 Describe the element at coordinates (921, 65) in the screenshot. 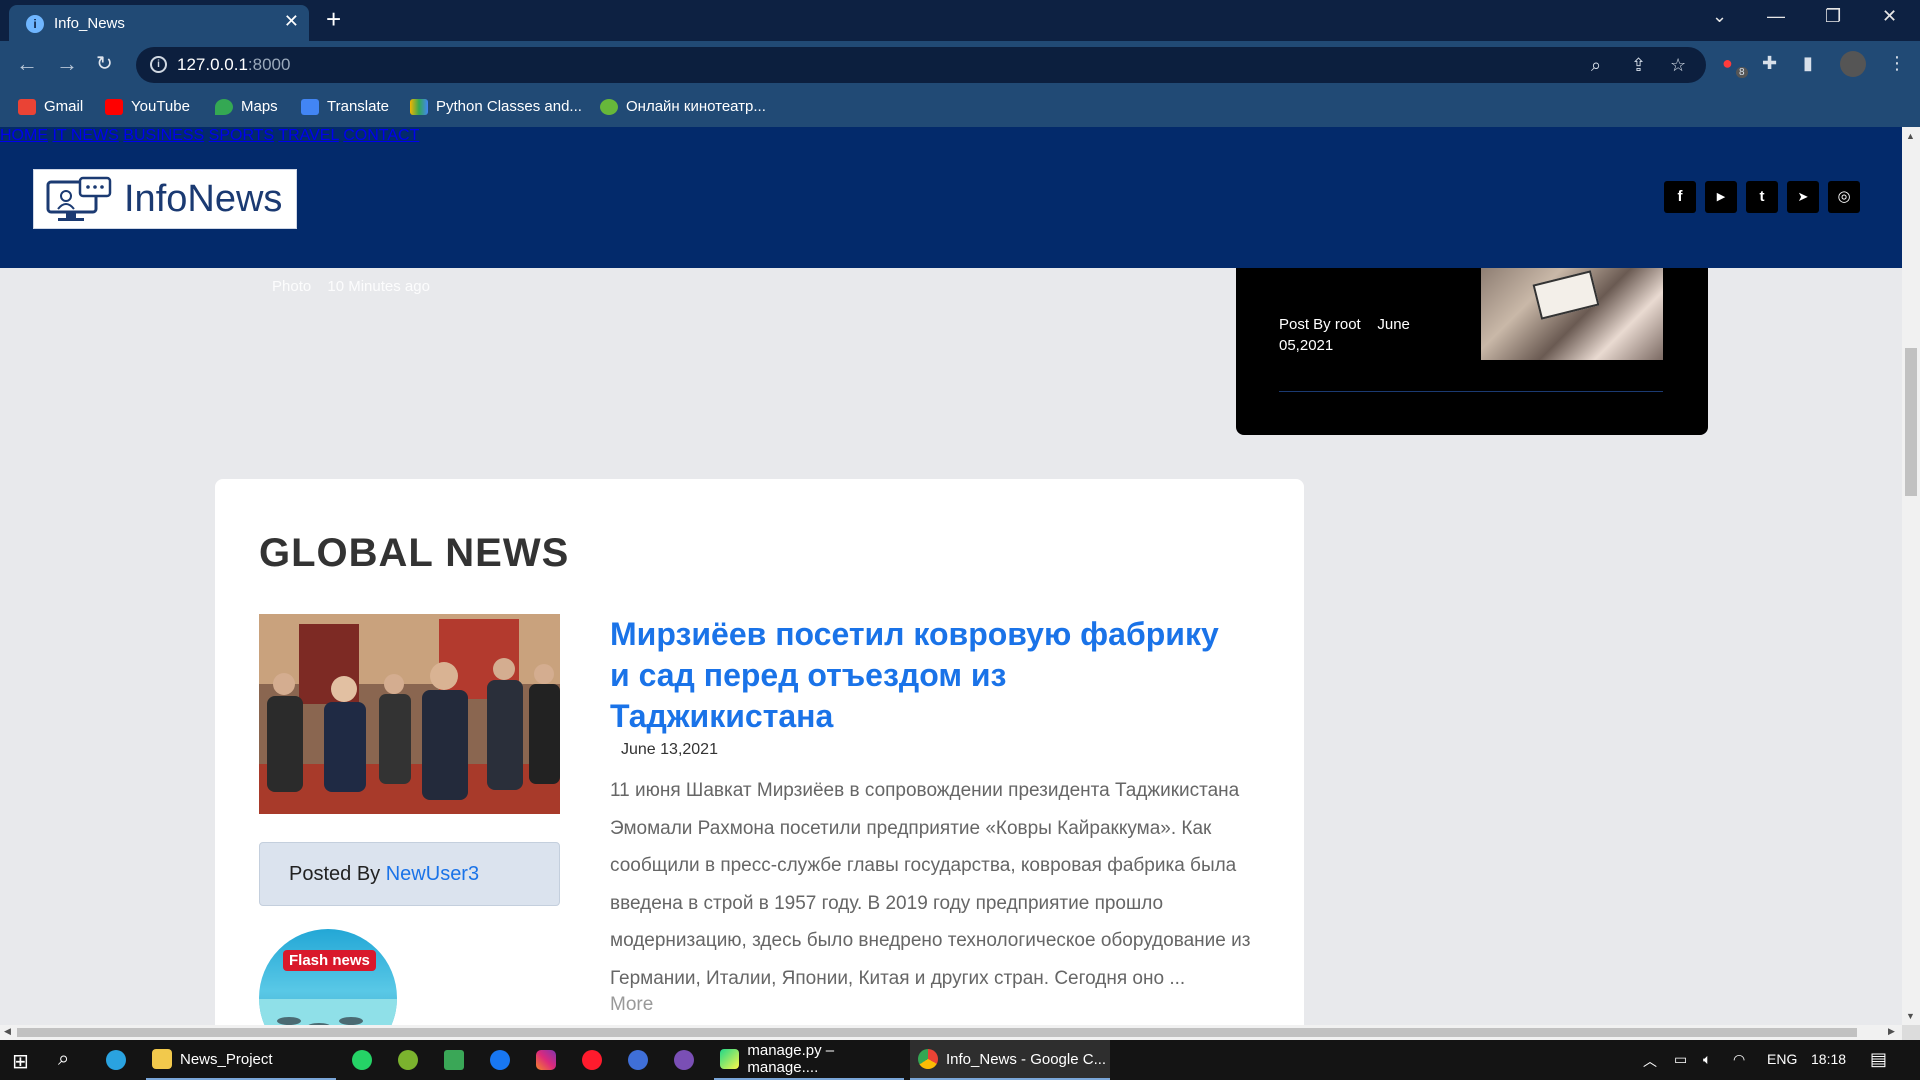

I see `address-bar: i 127.0.0.1:8000 ⌕ ⇪ ☆` at that location.